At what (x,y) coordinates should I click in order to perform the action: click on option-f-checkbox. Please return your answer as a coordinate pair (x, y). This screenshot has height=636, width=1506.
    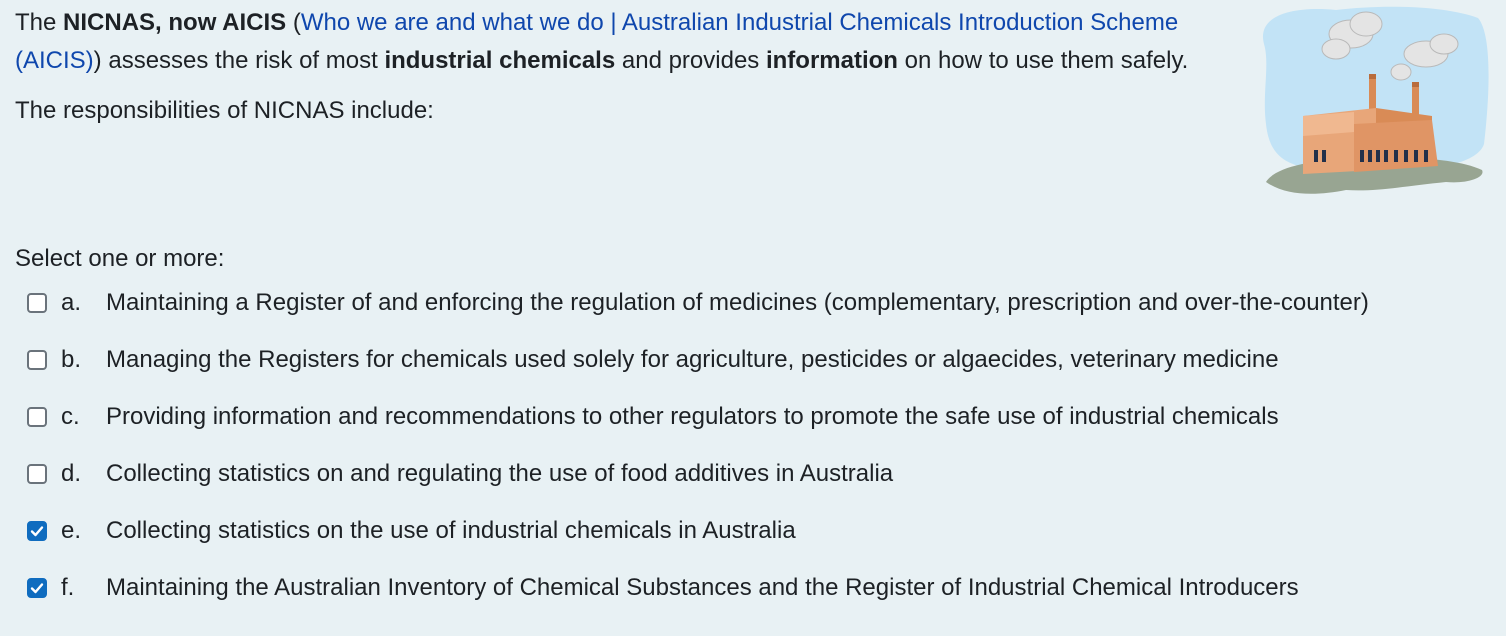
    Looking at the image, I should click on (37, 588).